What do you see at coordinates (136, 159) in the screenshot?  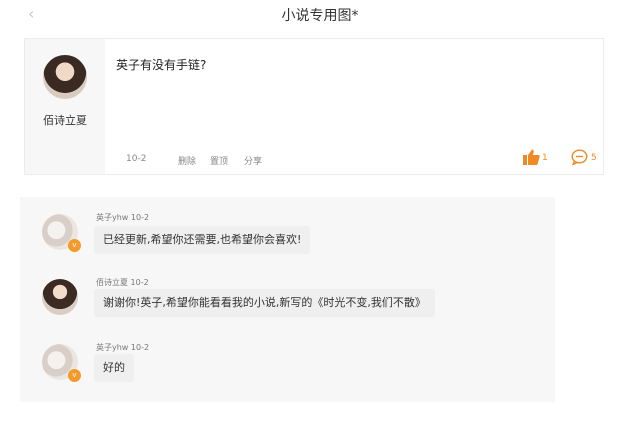 I see `post-date: 10-2` at bounding box center [136, 159].